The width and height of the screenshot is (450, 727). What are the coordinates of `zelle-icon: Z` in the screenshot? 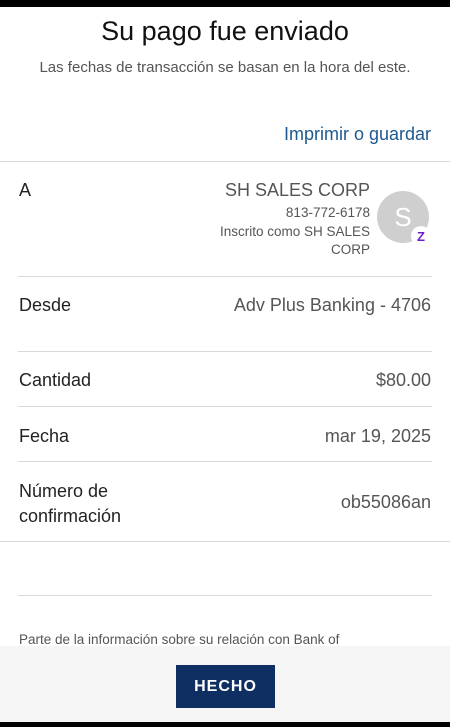 It's located at (421, 236).